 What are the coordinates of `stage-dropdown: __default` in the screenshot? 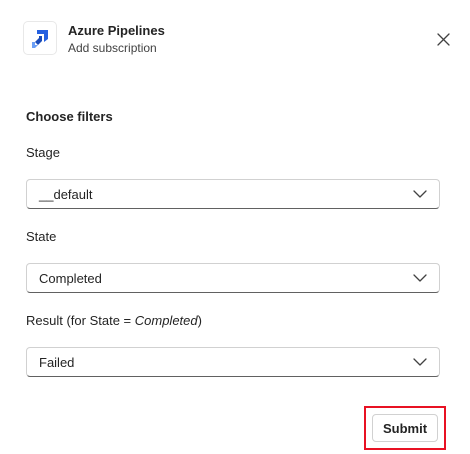 It's located at (233, 194).